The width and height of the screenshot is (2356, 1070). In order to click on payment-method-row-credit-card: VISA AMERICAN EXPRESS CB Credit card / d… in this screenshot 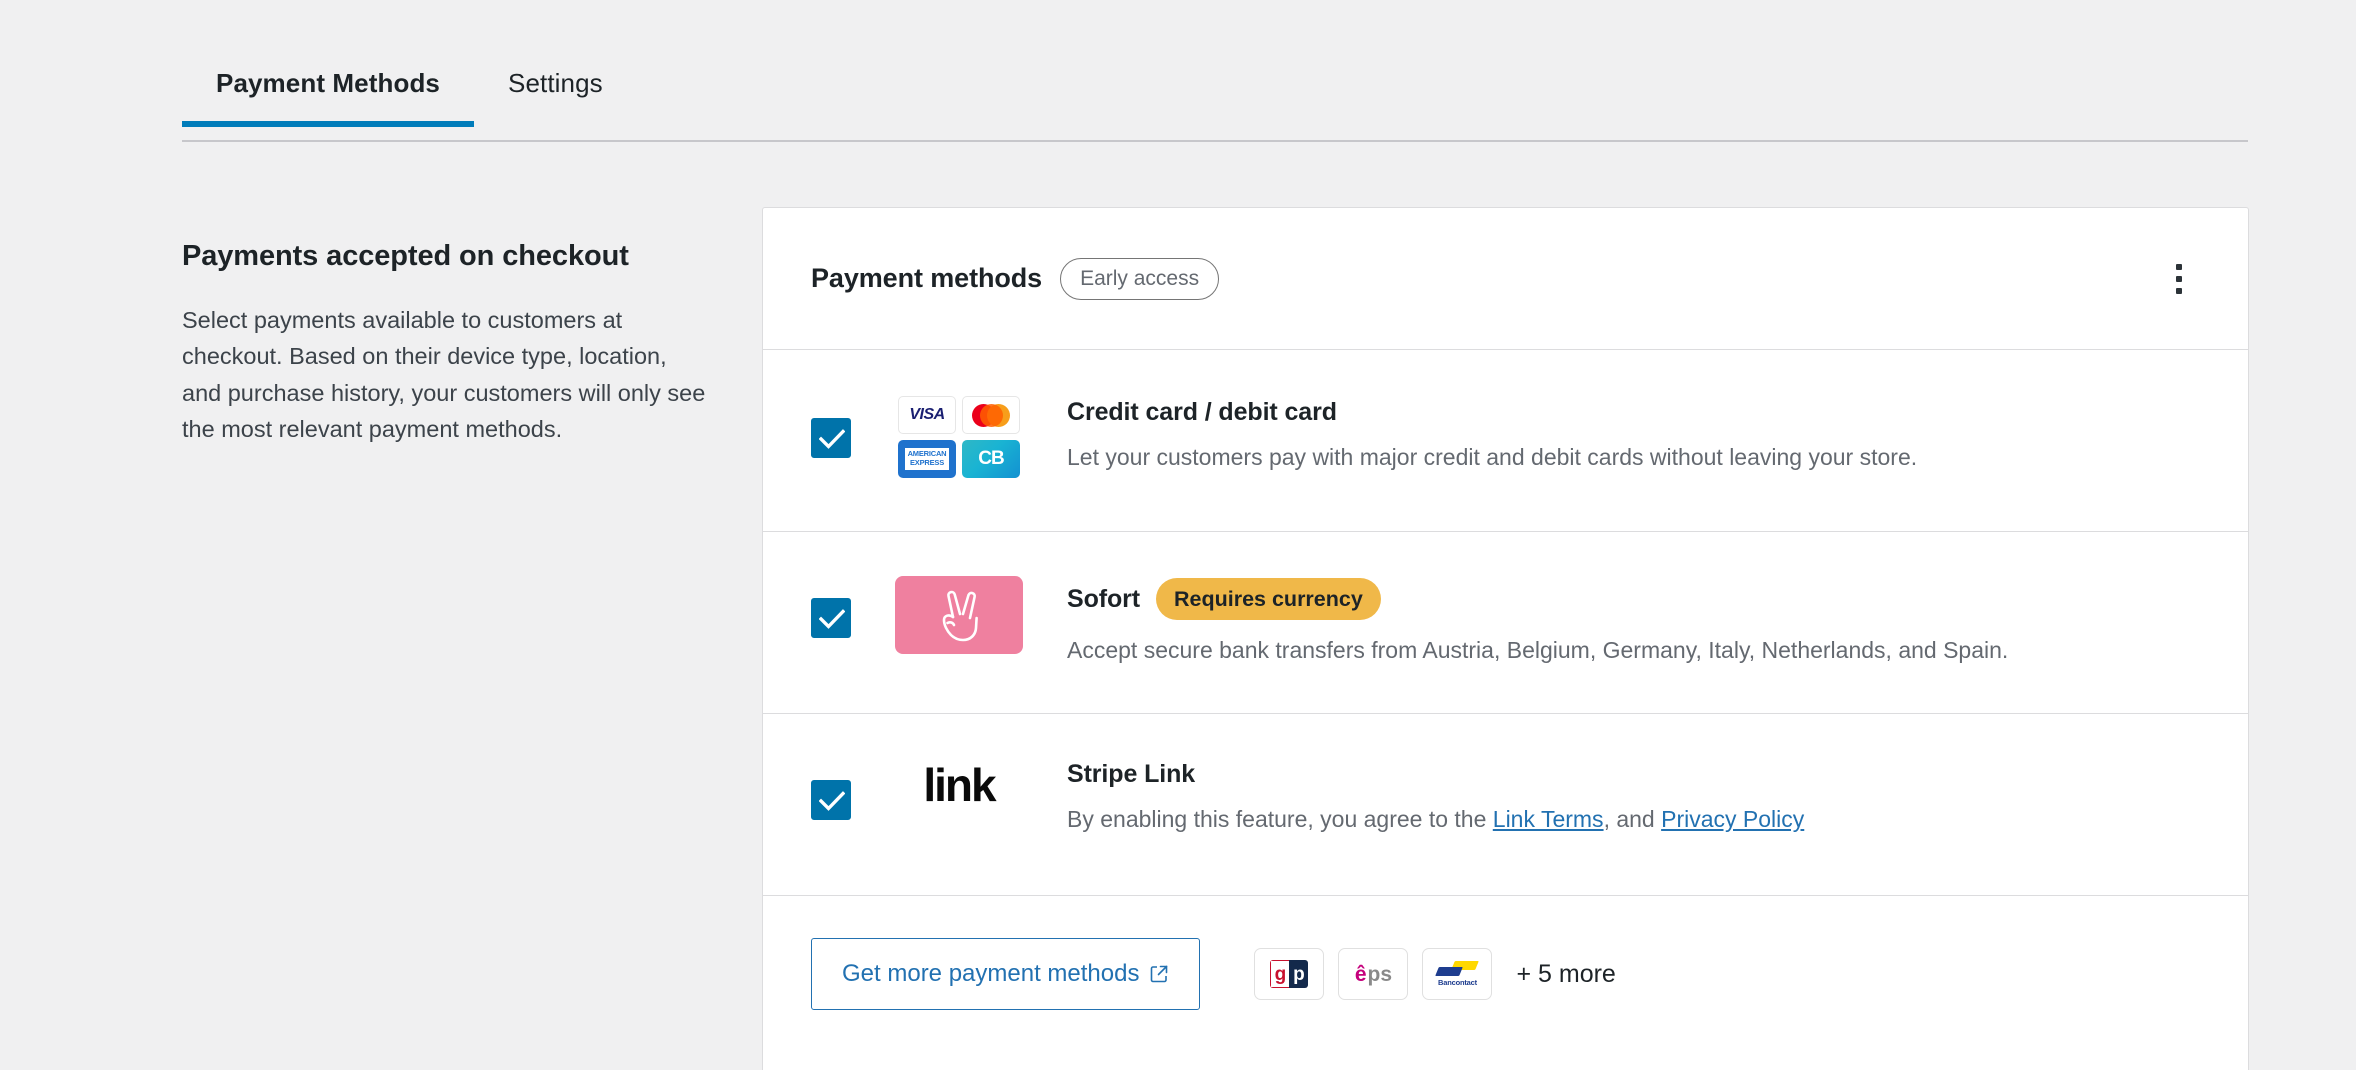, I will do `click(1505, 441)`.